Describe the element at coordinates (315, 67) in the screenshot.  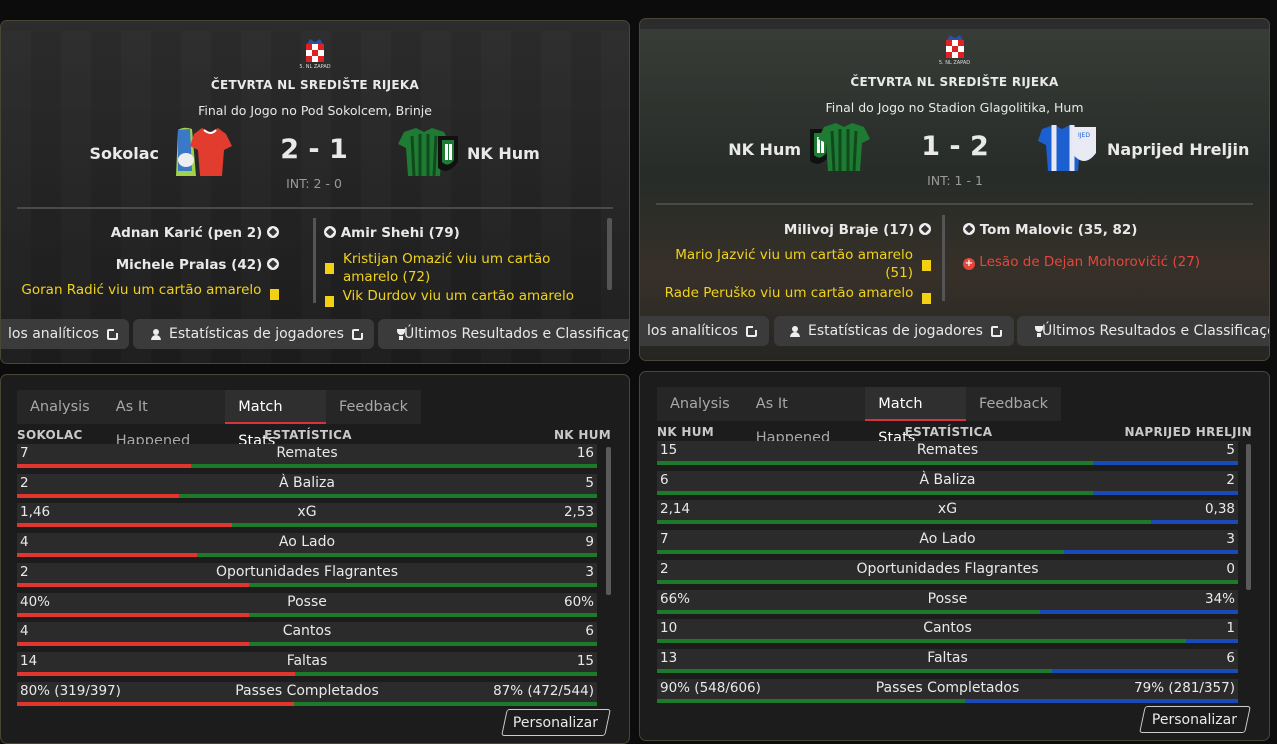
I see `competition-badge-subtitle: 5. NL ZAPAD` at that location.